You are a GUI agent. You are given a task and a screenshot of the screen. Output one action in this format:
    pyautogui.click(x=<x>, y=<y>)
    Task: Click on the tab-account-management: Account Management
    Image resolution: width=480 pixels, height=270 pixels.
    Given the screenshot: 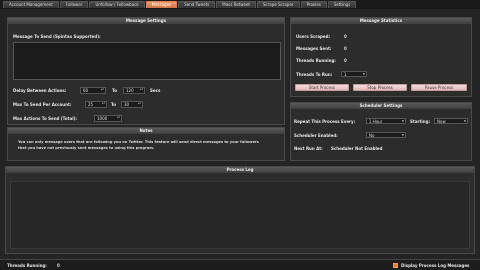 What is the action you would take?
    pyautogui.click(x=31, y=4)
    